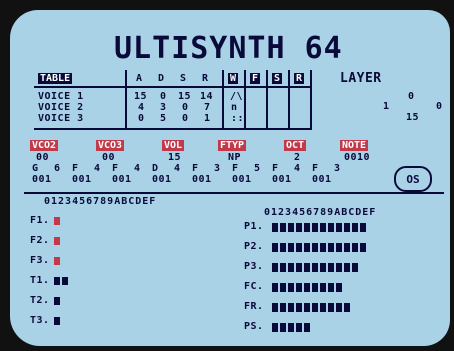 The width and height of the screenshot is (454, 351). What do you see at coordinates (234, 158) in the screenshot?
I see `ftyp-value: NP` at bounding box center [234, 158].